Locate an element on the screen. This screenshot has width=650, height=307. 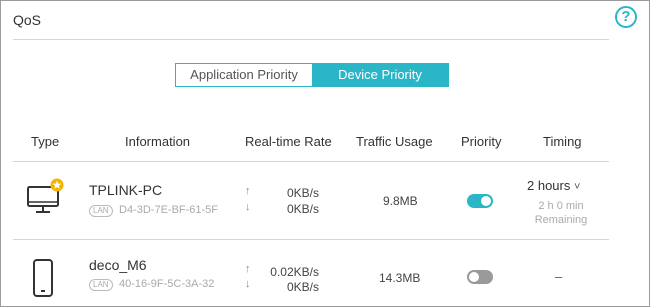
traffic-usage: 9.8MB is located at coordinates (400, 201).